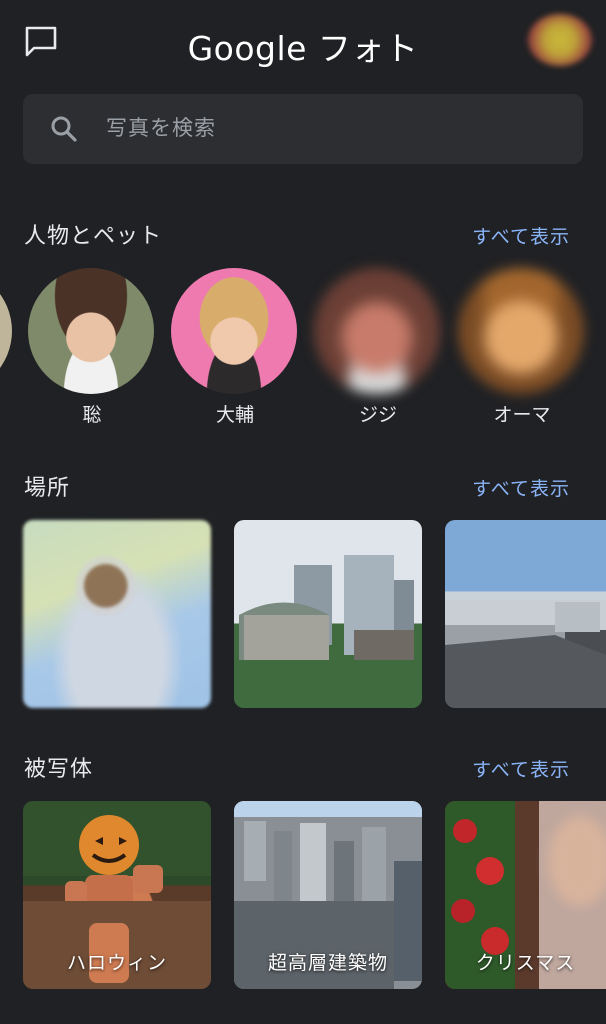 This screenshot has width=606, height=1024. Describe the element at coordinates (560, 40) in the screenshot. I see `account-avatar` at that location.